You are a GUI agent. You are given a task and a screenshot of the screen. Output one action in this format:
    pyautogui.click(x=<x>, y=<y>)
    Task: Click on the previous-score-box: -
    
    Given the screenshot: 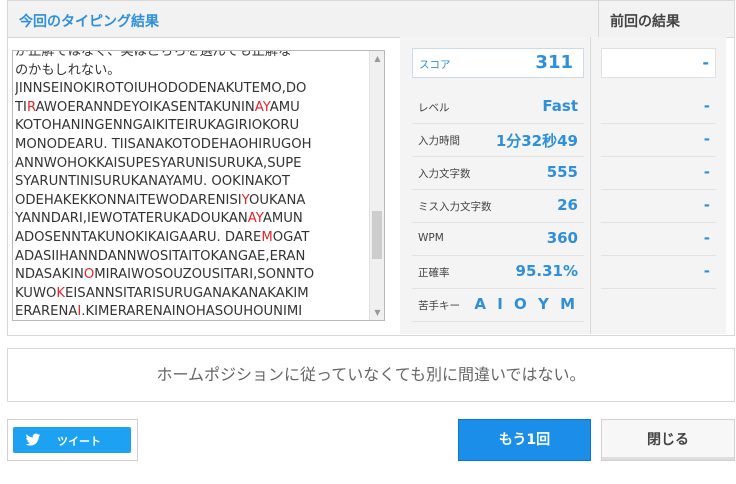 What is the action you would take?
    pyautogui.click(x=658, y=63)
    